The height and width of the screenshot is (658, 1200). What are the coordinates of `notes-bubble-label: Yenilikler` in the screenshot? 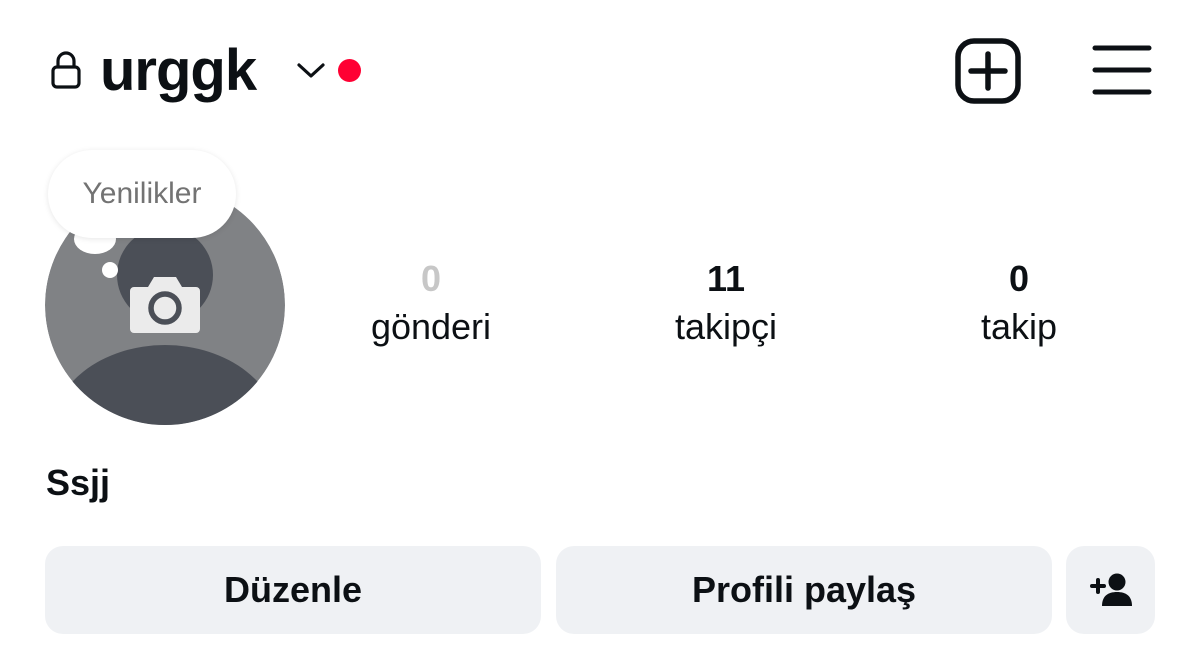 It's located at (142, 193).